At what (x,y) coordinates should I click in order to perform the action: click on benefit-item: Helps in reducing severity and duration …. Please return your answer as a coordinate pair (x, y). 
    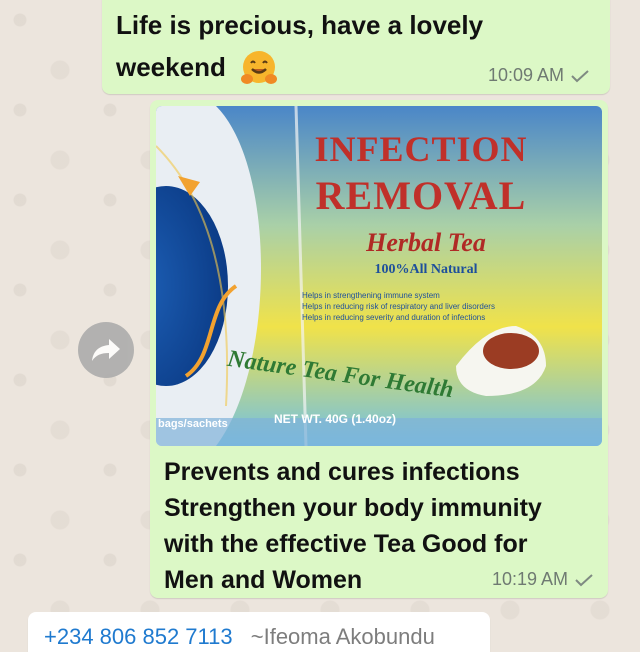
    Looking at the image, I should click on (394, 317).